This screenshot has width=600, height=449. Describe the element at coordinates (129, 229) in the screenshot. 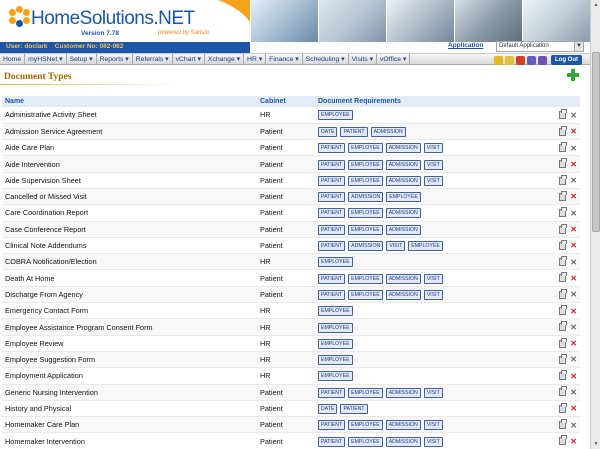

I see `document-type-name: Case Conference Report` at that location.